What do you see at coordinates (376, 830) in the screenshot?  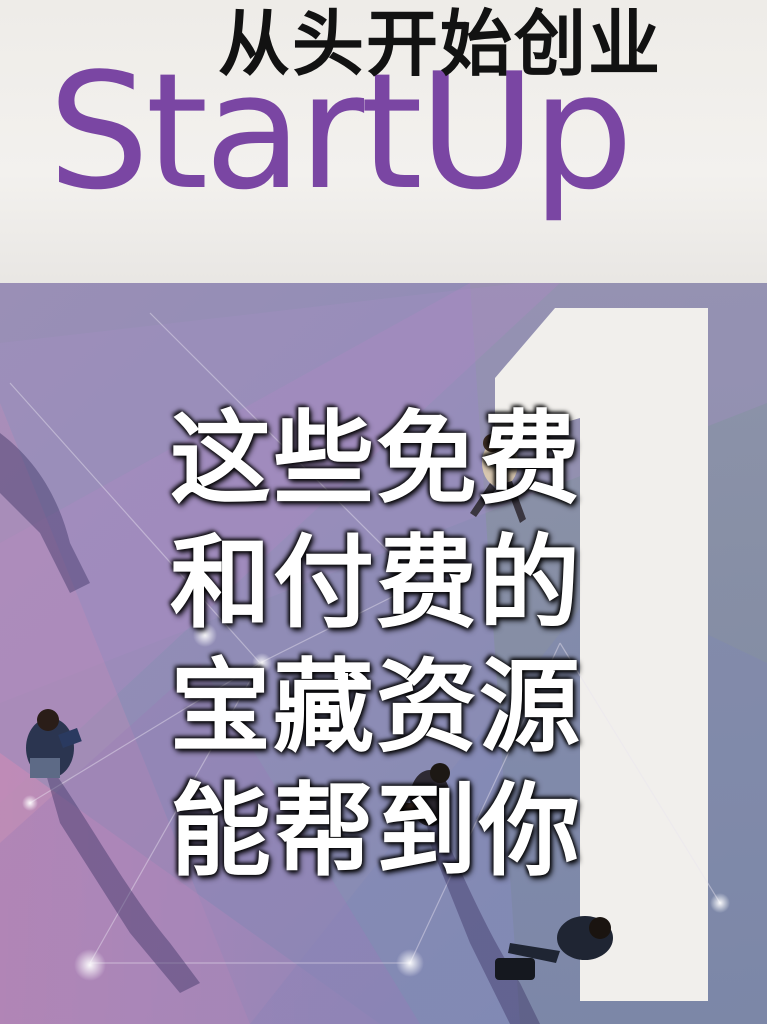 I see `headline-line-4: 能帮到你` at bounding box center [376, 830].